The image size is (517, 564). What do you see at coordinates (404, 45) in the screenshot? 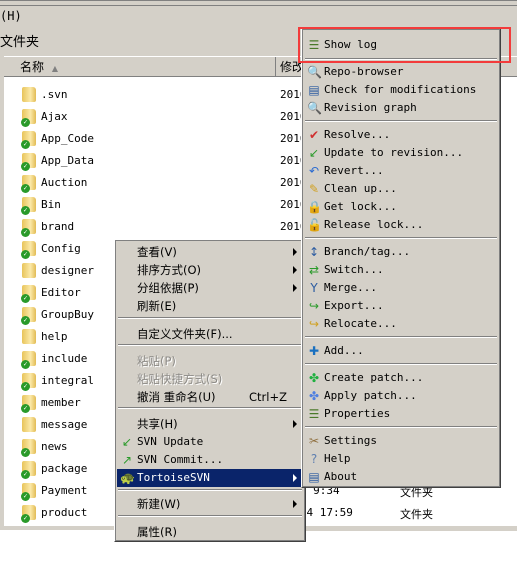
I see `annotation-highlight-box` at bounding box center [404, 45].